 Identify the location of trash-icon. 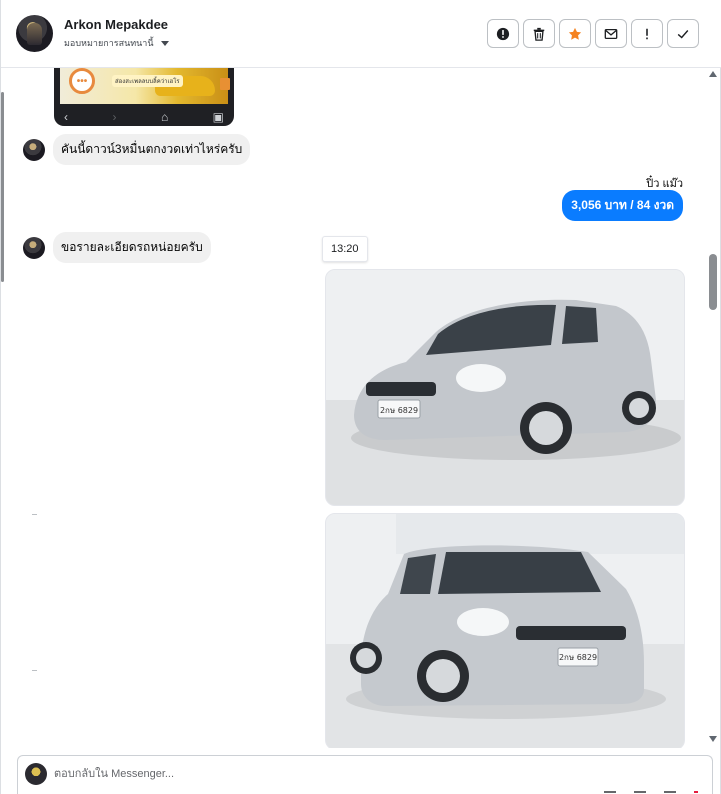
(539, 34).